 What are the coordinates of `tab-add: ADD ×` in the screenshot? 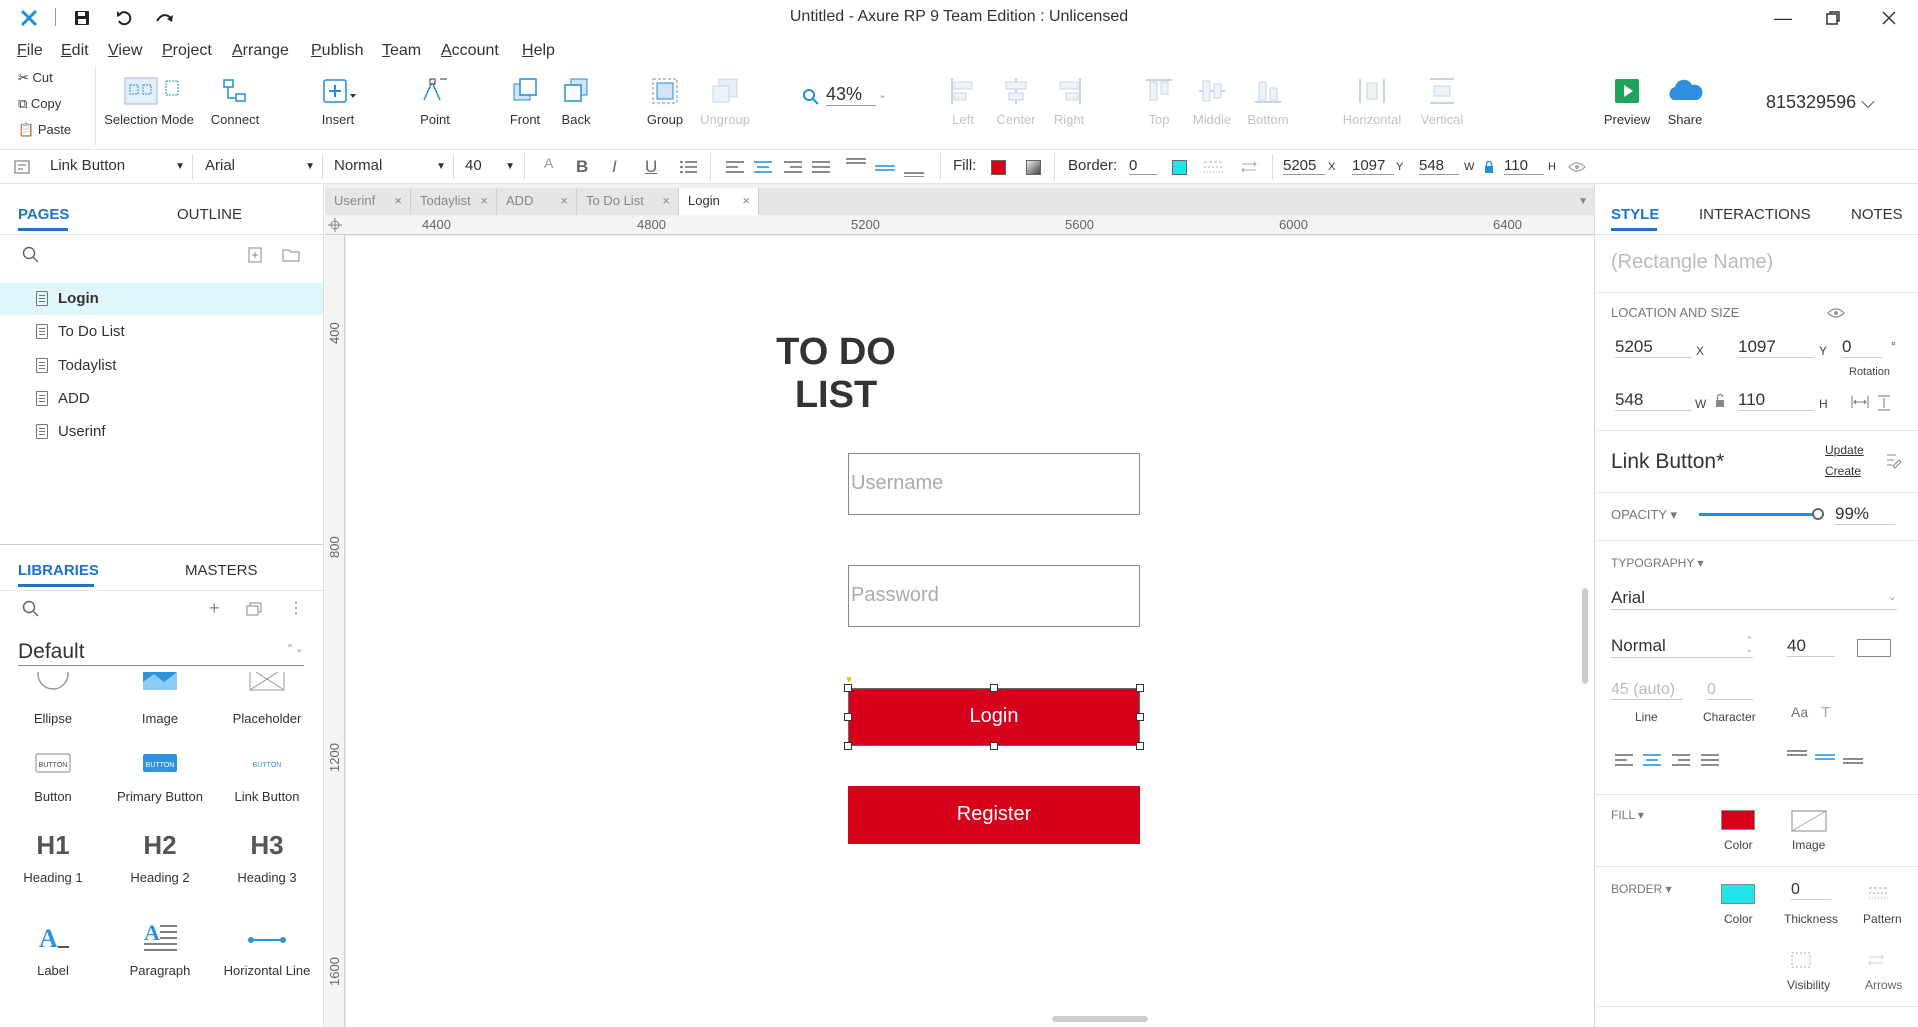 It's located at (537, 201).